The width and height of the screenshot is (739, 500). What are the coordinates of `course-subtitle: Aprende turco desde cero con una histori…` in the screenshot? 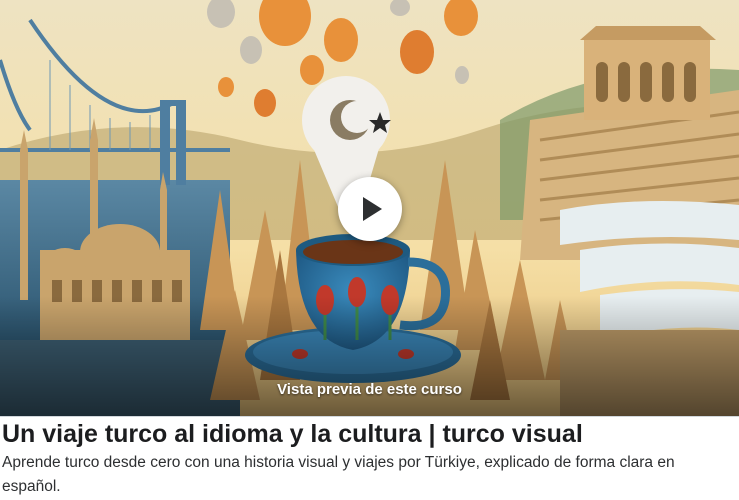 It's located at (338, 474).